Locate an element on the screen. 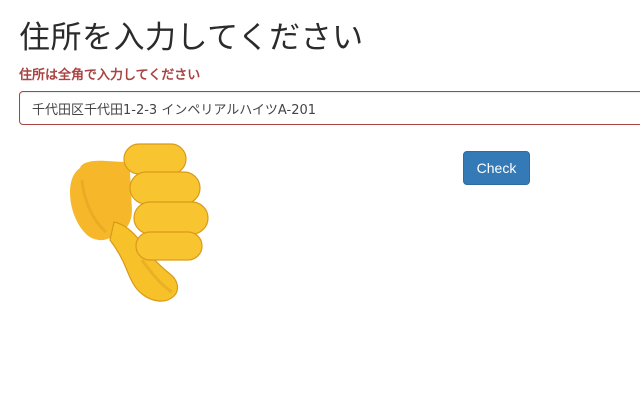 The height and width of the screenshot is (400, 640). check-button: Check is located at coordinates (496, 168).